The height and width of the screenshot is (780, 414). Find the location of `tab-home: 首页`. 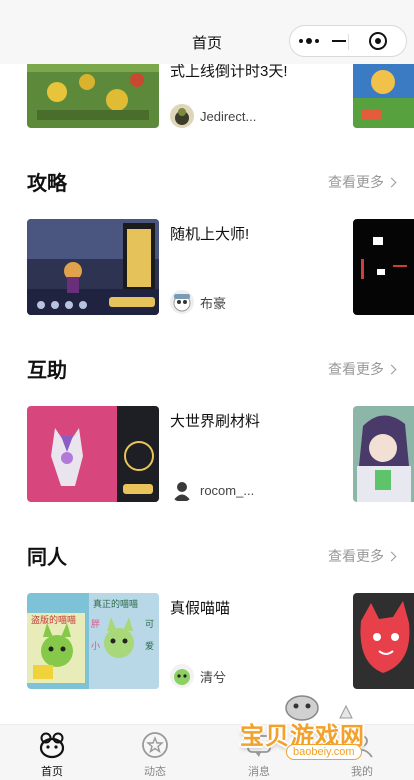

tab-home: 首页 is located at coordinates (52, 755).